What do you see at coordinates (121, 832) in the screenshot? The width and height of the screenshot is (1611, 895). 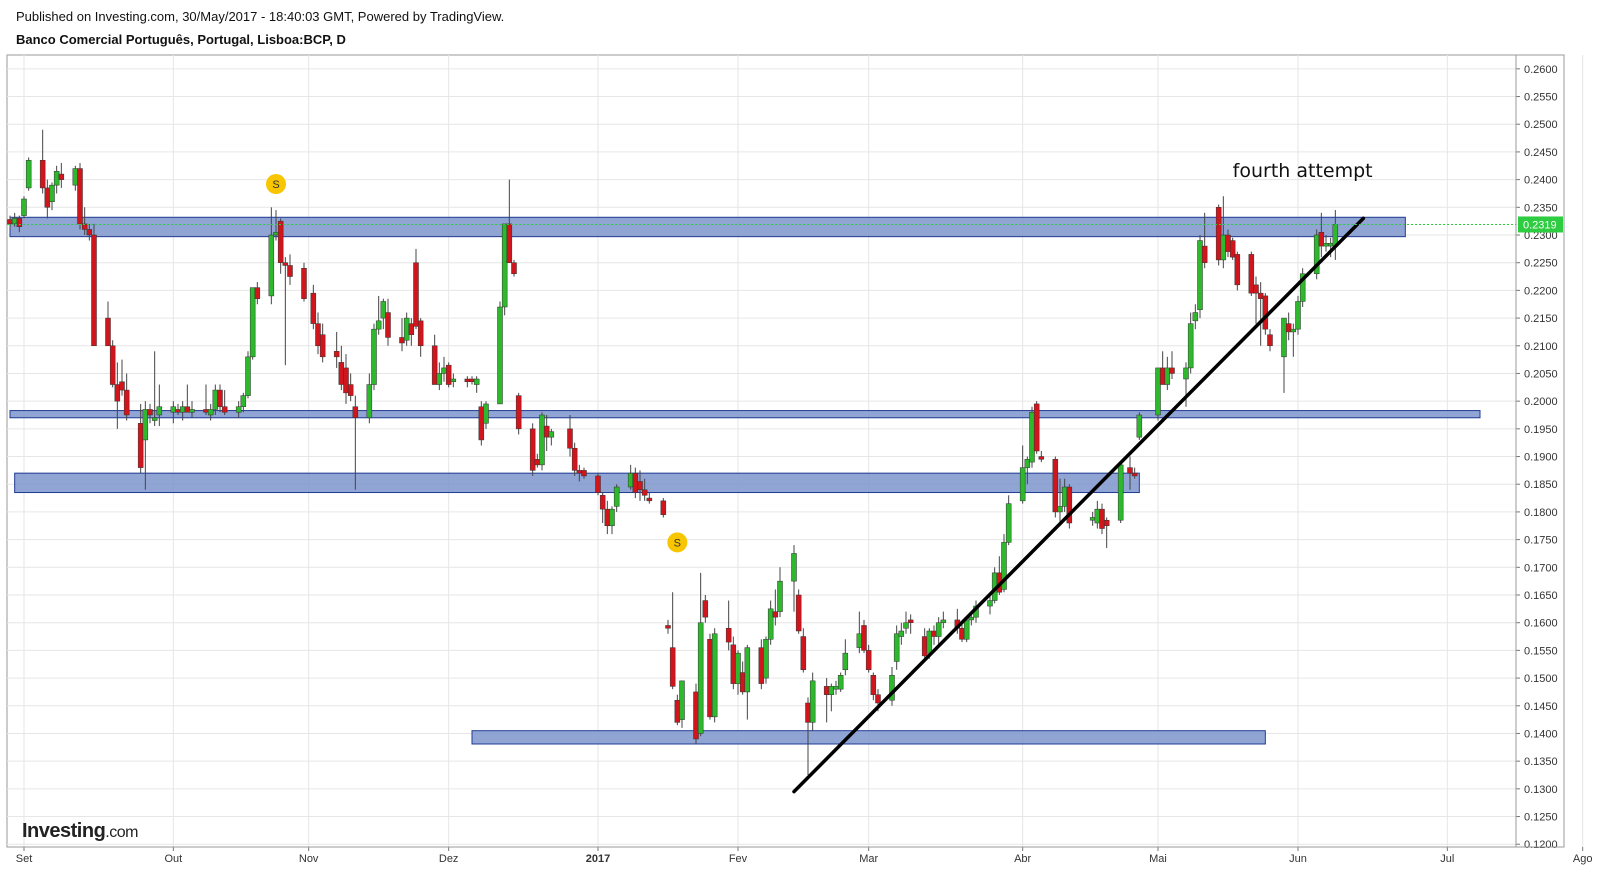 I see `logo-domain: .com` at bounding box center [121, 832].